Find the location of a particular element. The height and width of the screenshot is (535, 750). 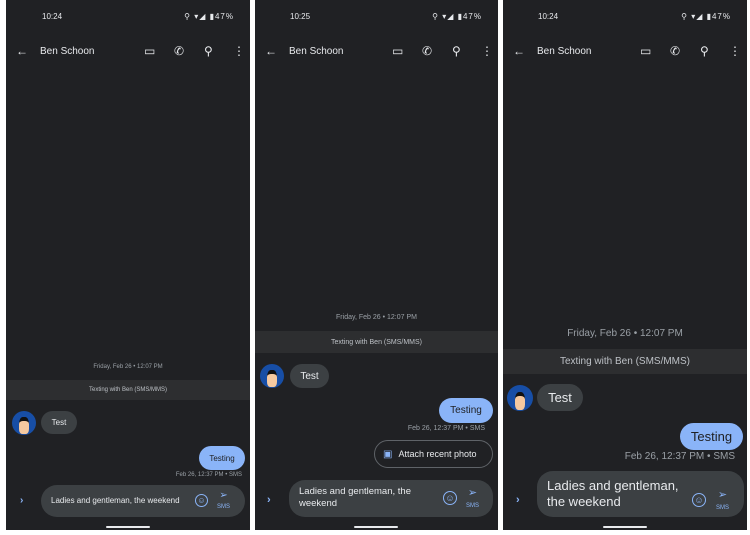

attach-recent-photo-button: ▣ Attach recent photo is located at coordinates (433, 454).